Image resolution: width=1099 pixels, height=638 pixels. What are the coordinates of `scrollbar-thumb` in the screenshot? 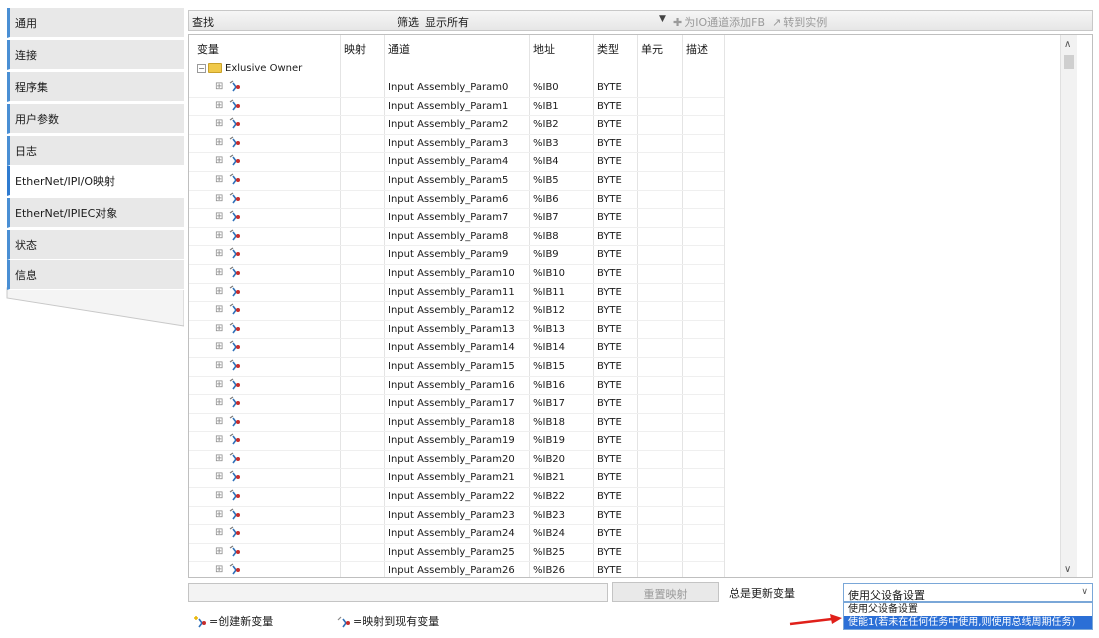 It's located at (1069, 62).